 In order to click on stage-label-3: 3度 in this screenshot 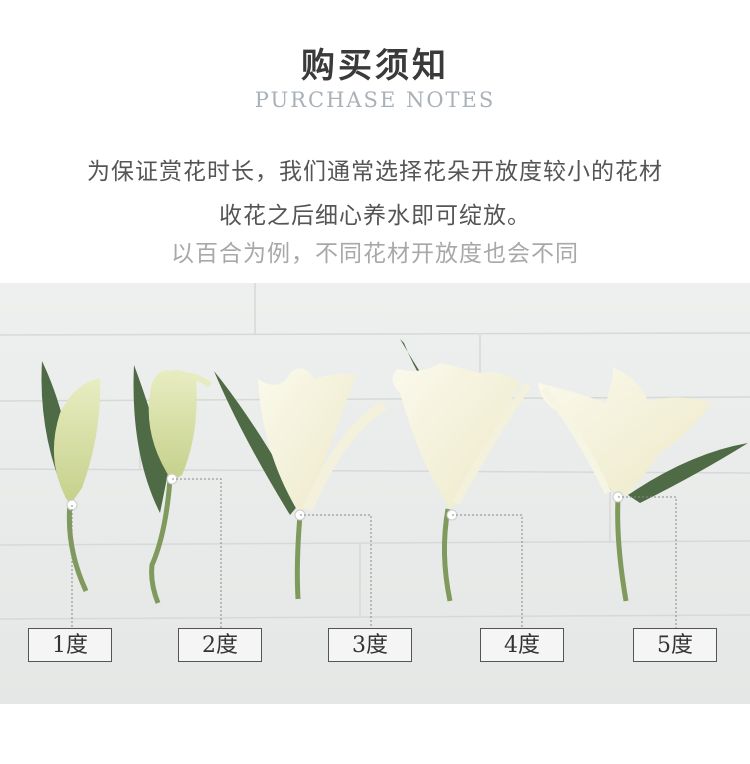, I will do `click(370, 645)`.